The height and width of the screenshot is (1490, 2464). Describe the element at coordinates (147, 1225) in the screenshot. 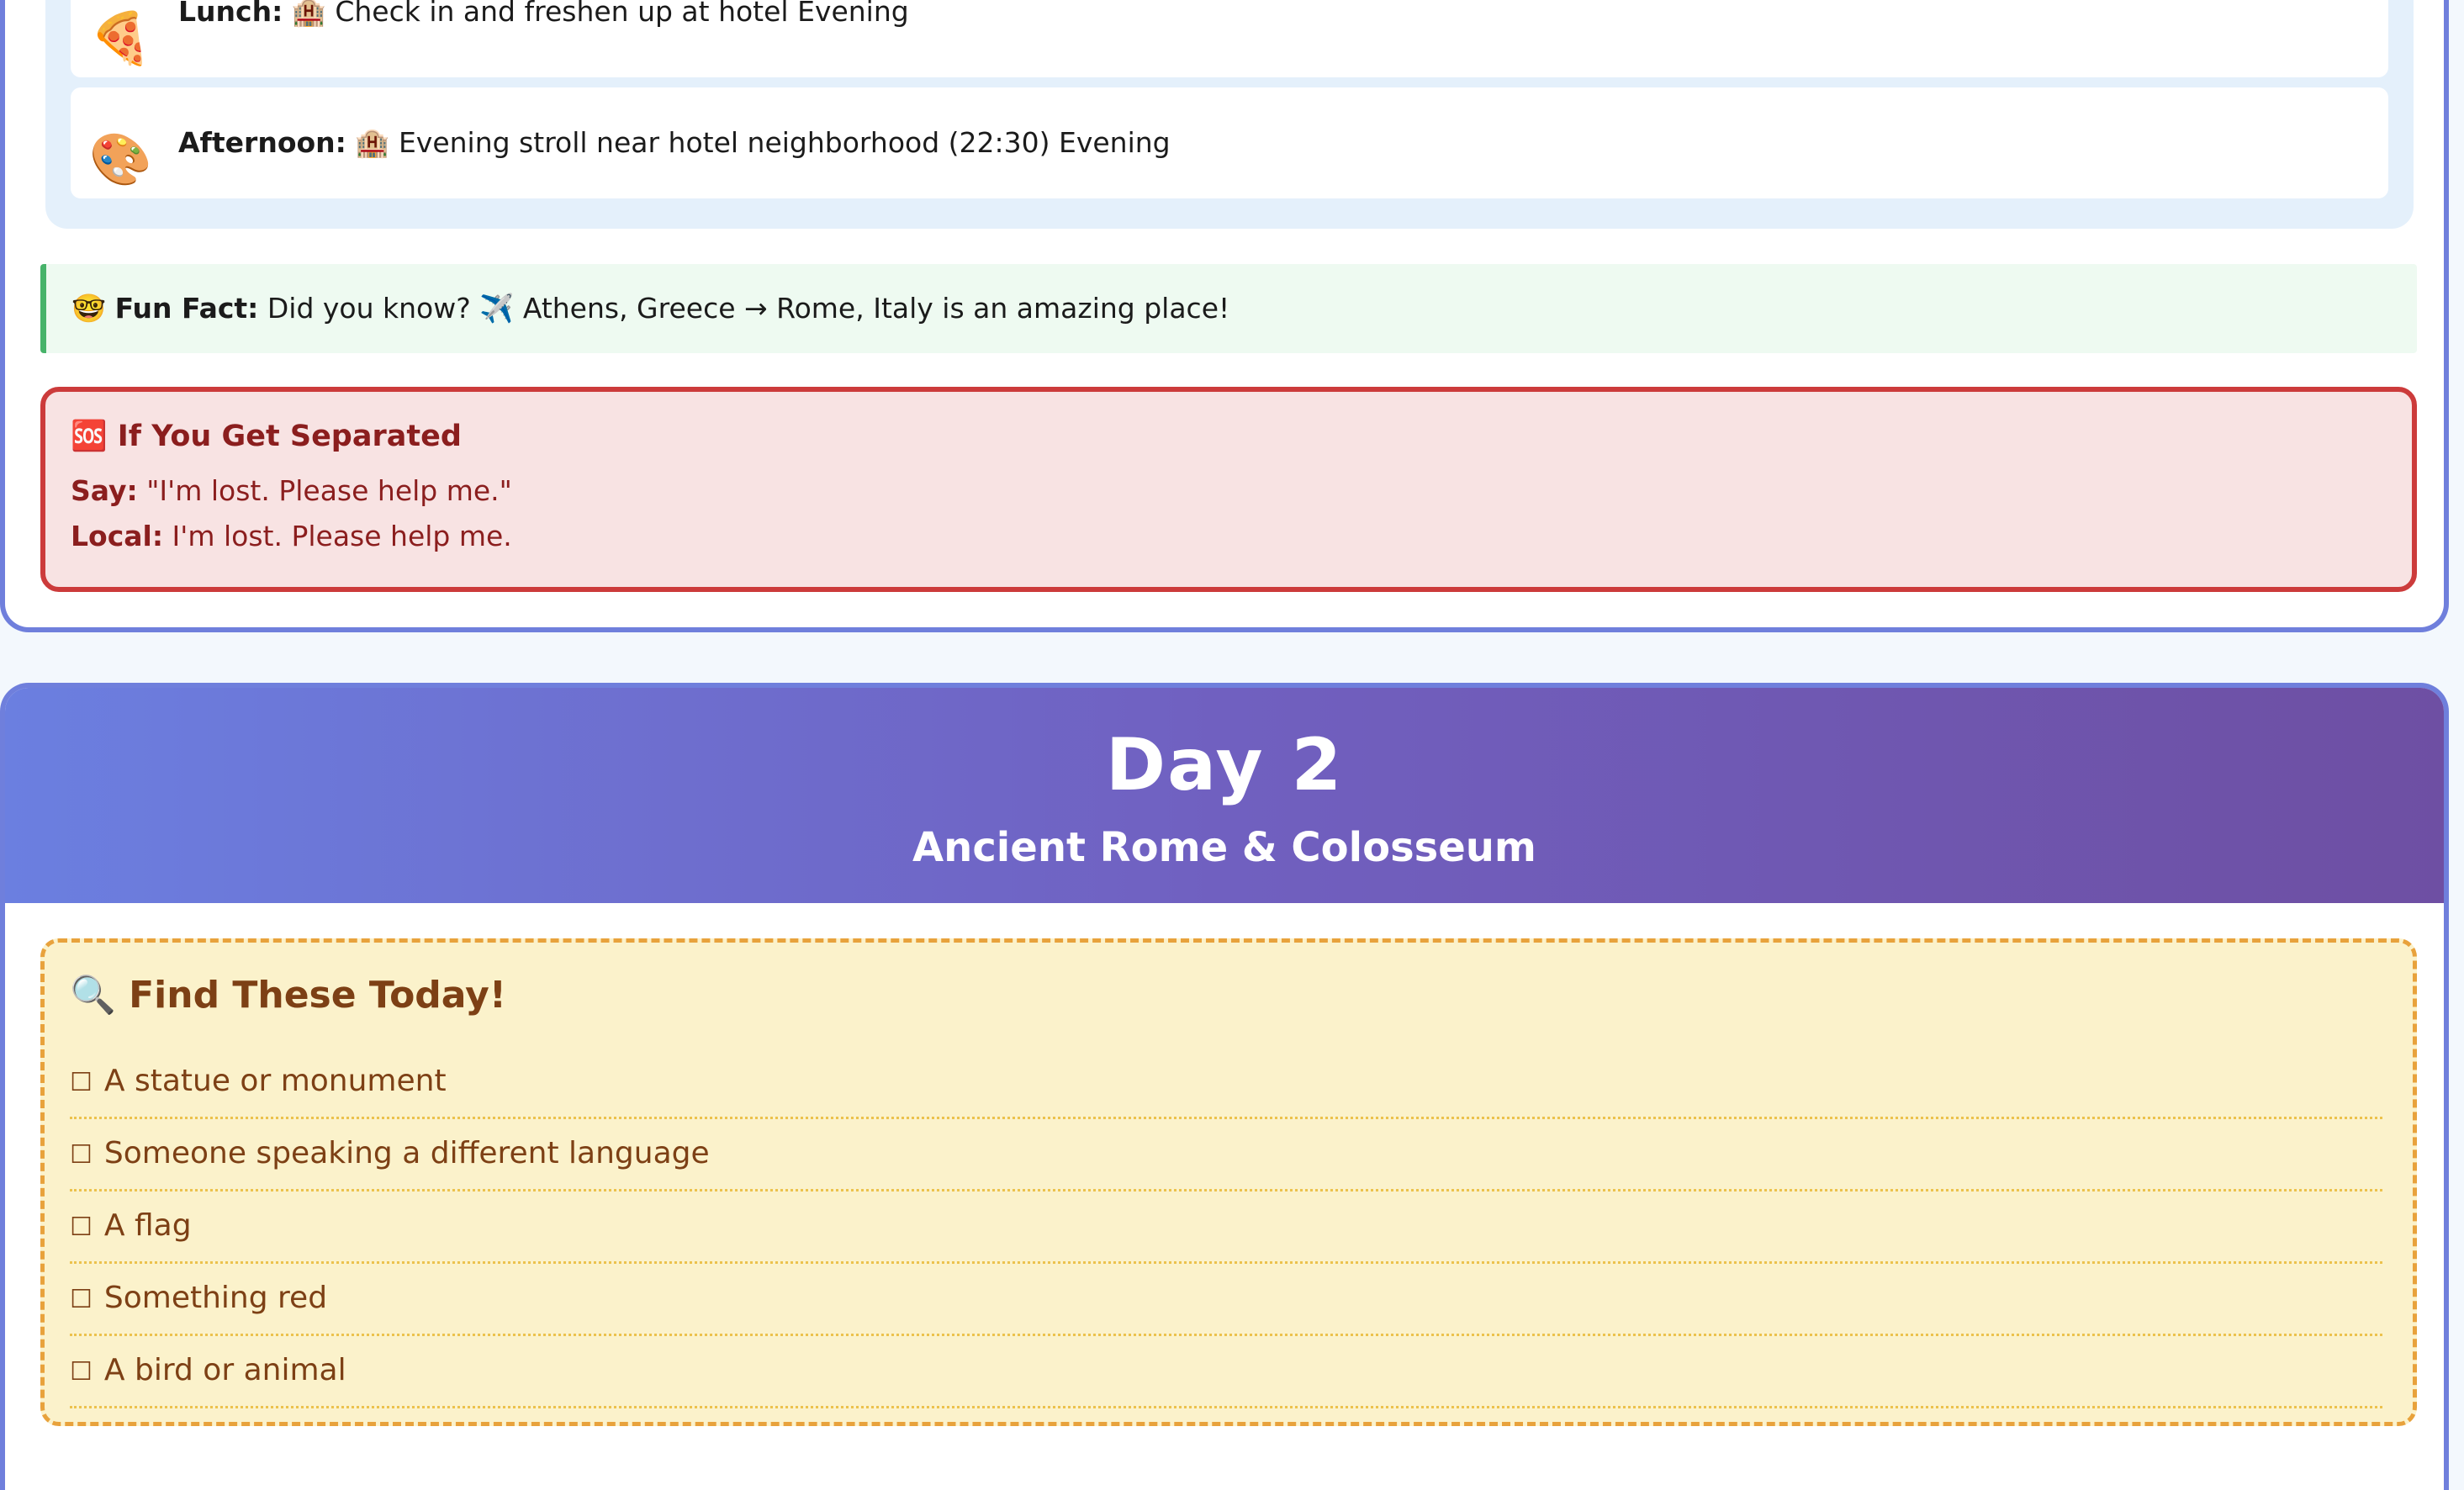

I see `item-label: A flag` at that location.